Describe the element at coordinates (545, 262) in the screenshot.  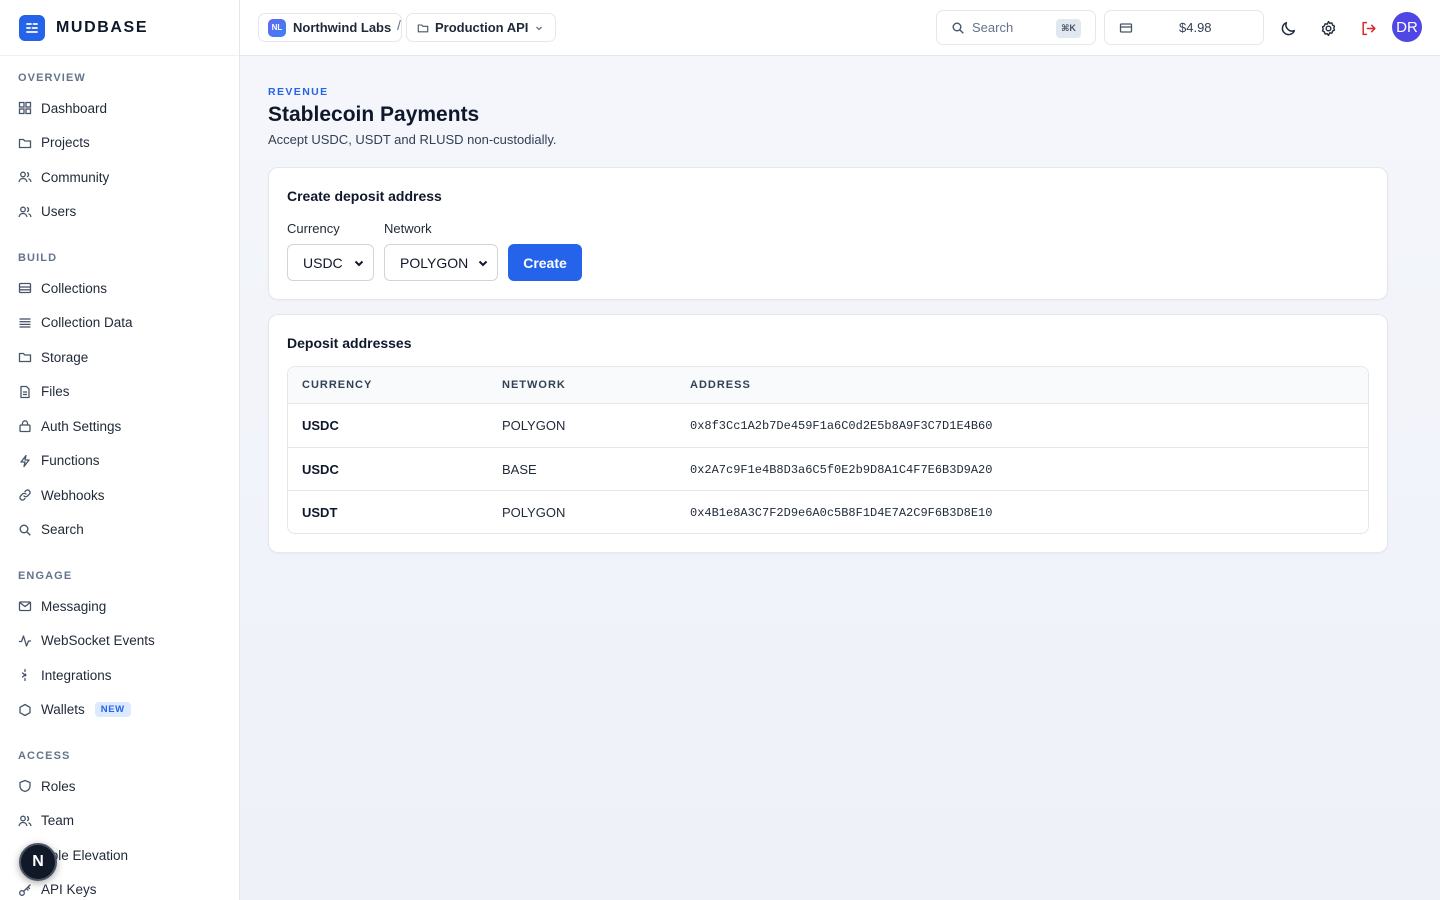
I see `create-button: Create` at that location.